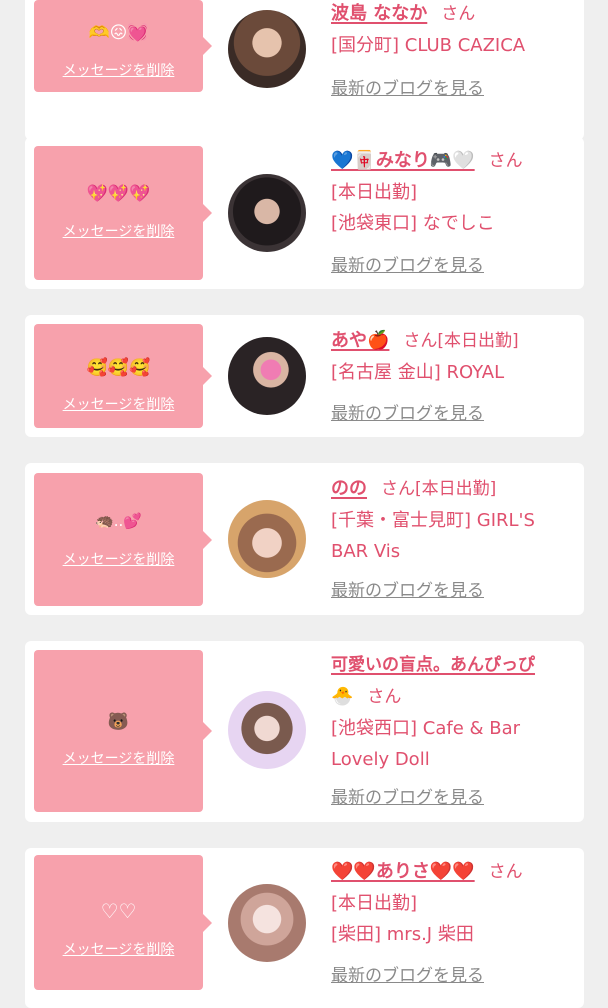 This screenshot has height=1008, width=608. Describe the element at coordinates (349, 488) in the screenshot. I see `cast-name-link: のの` at that location.